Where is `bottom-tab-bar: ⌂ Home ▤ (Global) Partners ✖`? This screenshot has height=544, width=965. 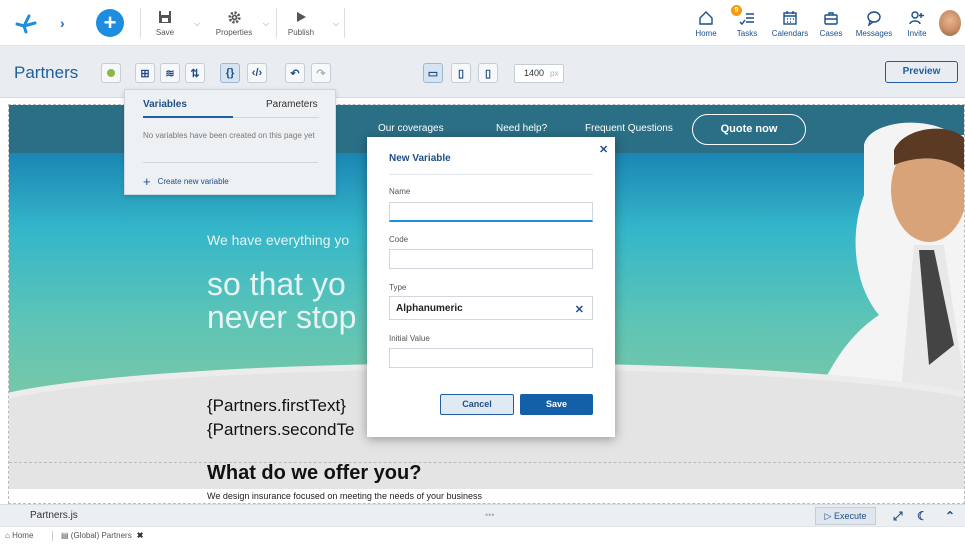
bottom-tab-bar: ⌂ Home ▤ (Global) Partners ✖ is located at coordinates (482, 535).